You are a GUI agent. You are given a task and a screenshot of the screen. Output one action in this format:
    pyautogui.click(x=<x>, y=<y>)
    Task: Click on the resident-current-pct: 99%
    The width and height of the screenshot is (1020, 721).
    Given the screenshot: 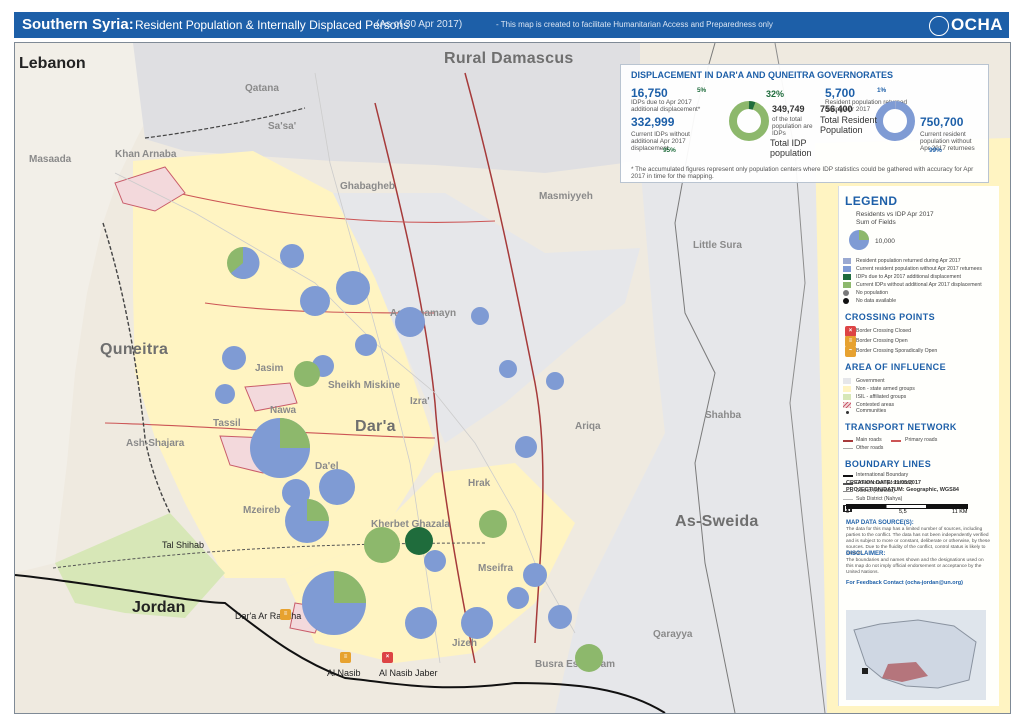 What is the action you would take?
    pyautogui.click(x=935, y=150)
    